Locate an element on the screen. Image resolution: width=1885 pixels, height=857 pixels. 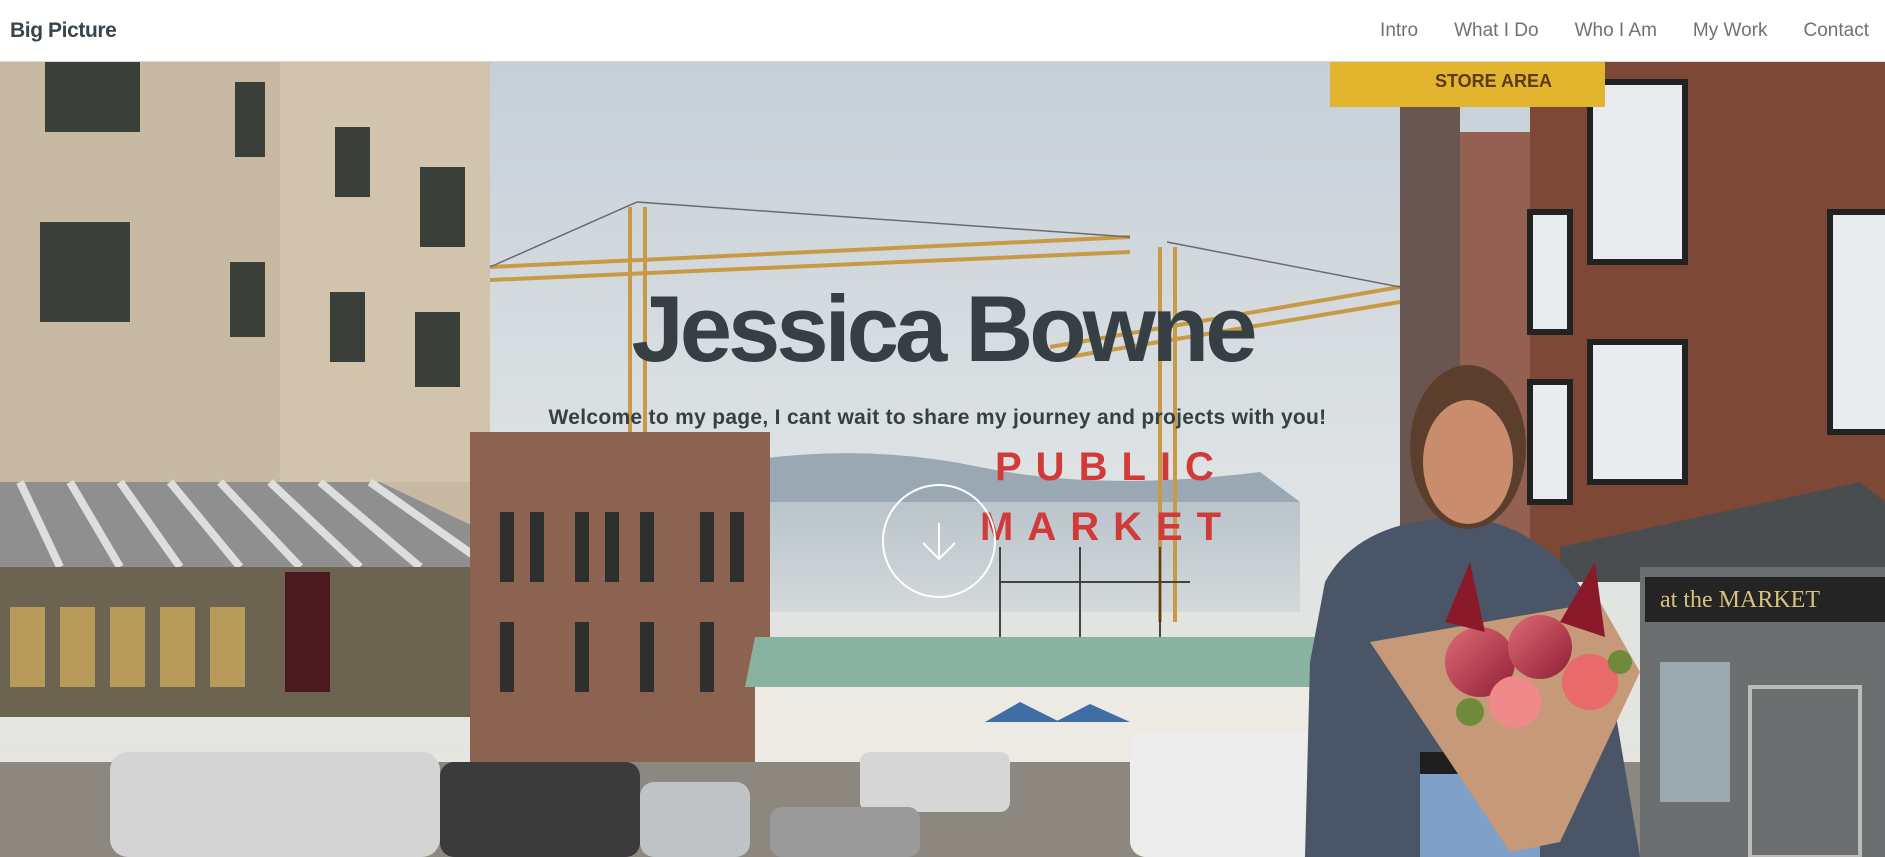
nav-link-what-i-do: What I Do is located at coordinates (1496, 31).